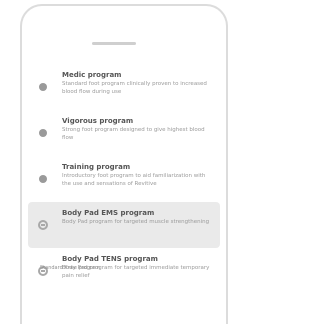  What do you see at coordinates (43, 225) in the screenshot?
I see `body-pad-icon` at bounding box center [43, 225].